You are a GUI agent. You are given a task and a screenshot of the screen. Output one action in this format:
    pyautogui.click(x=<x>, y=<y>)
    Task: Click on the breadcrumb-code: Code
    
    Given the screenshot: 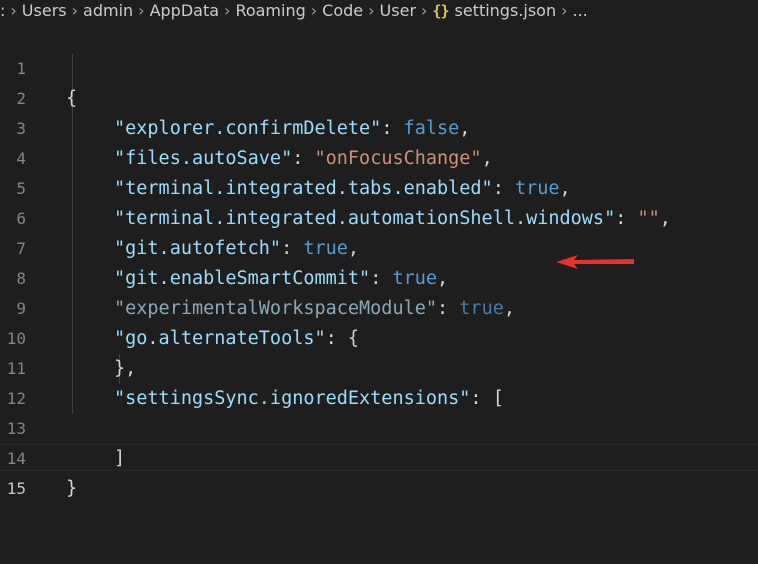 What is the action you would take?
    pyautogui.click(x=342, y=11)
    